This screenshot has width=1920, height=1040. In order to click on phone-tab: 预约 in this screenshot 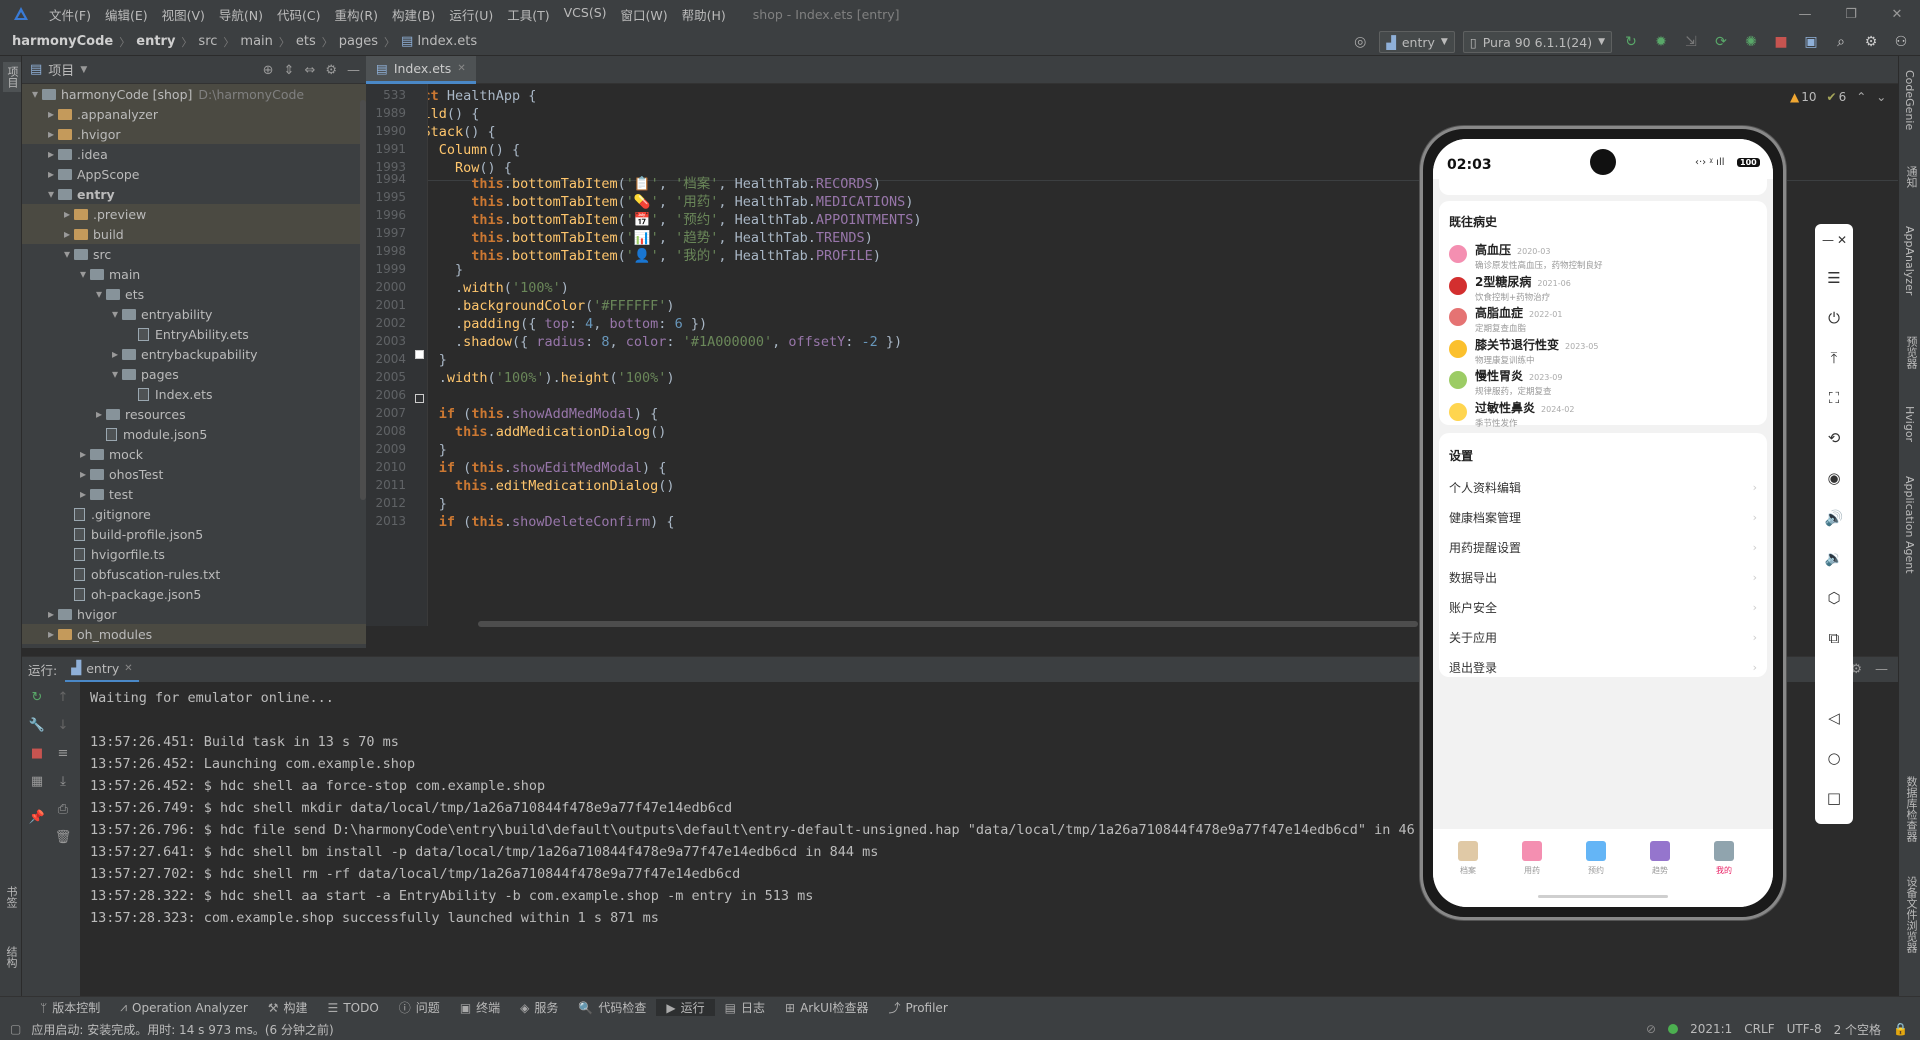, I will do `click(1596, 858)`.